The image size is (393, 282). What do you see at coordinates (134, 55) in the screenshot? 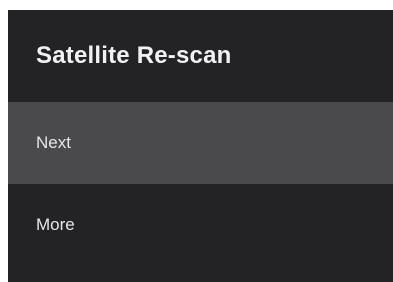
I see `dialog-title: Satellite Re-scan` at bounding box center [134, 55].